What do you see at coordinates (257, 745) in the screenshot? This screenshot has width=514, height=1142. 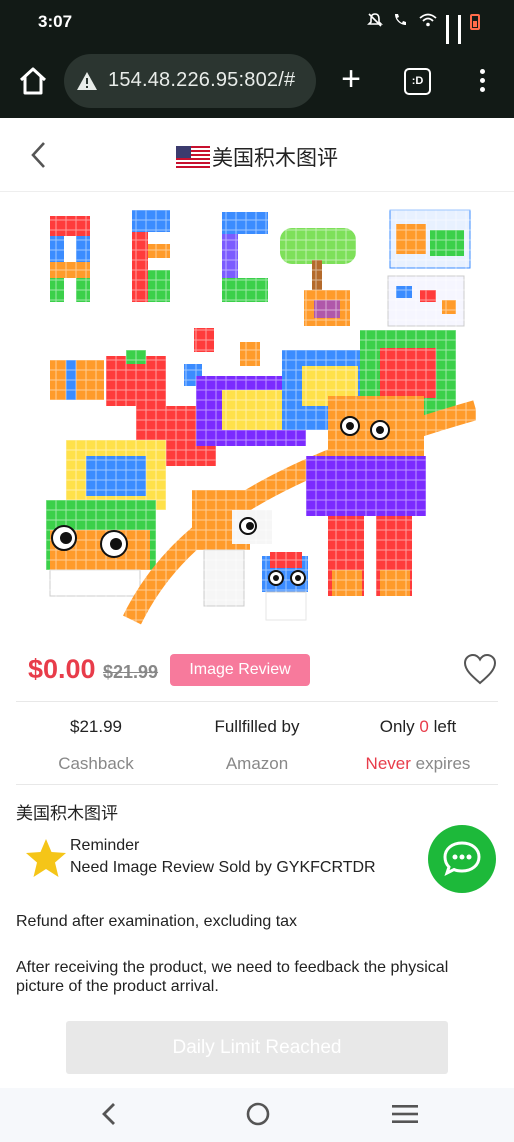 I see `stat-fulfilled: Fullfilled by Amazon` at bounding box center [257, 745].